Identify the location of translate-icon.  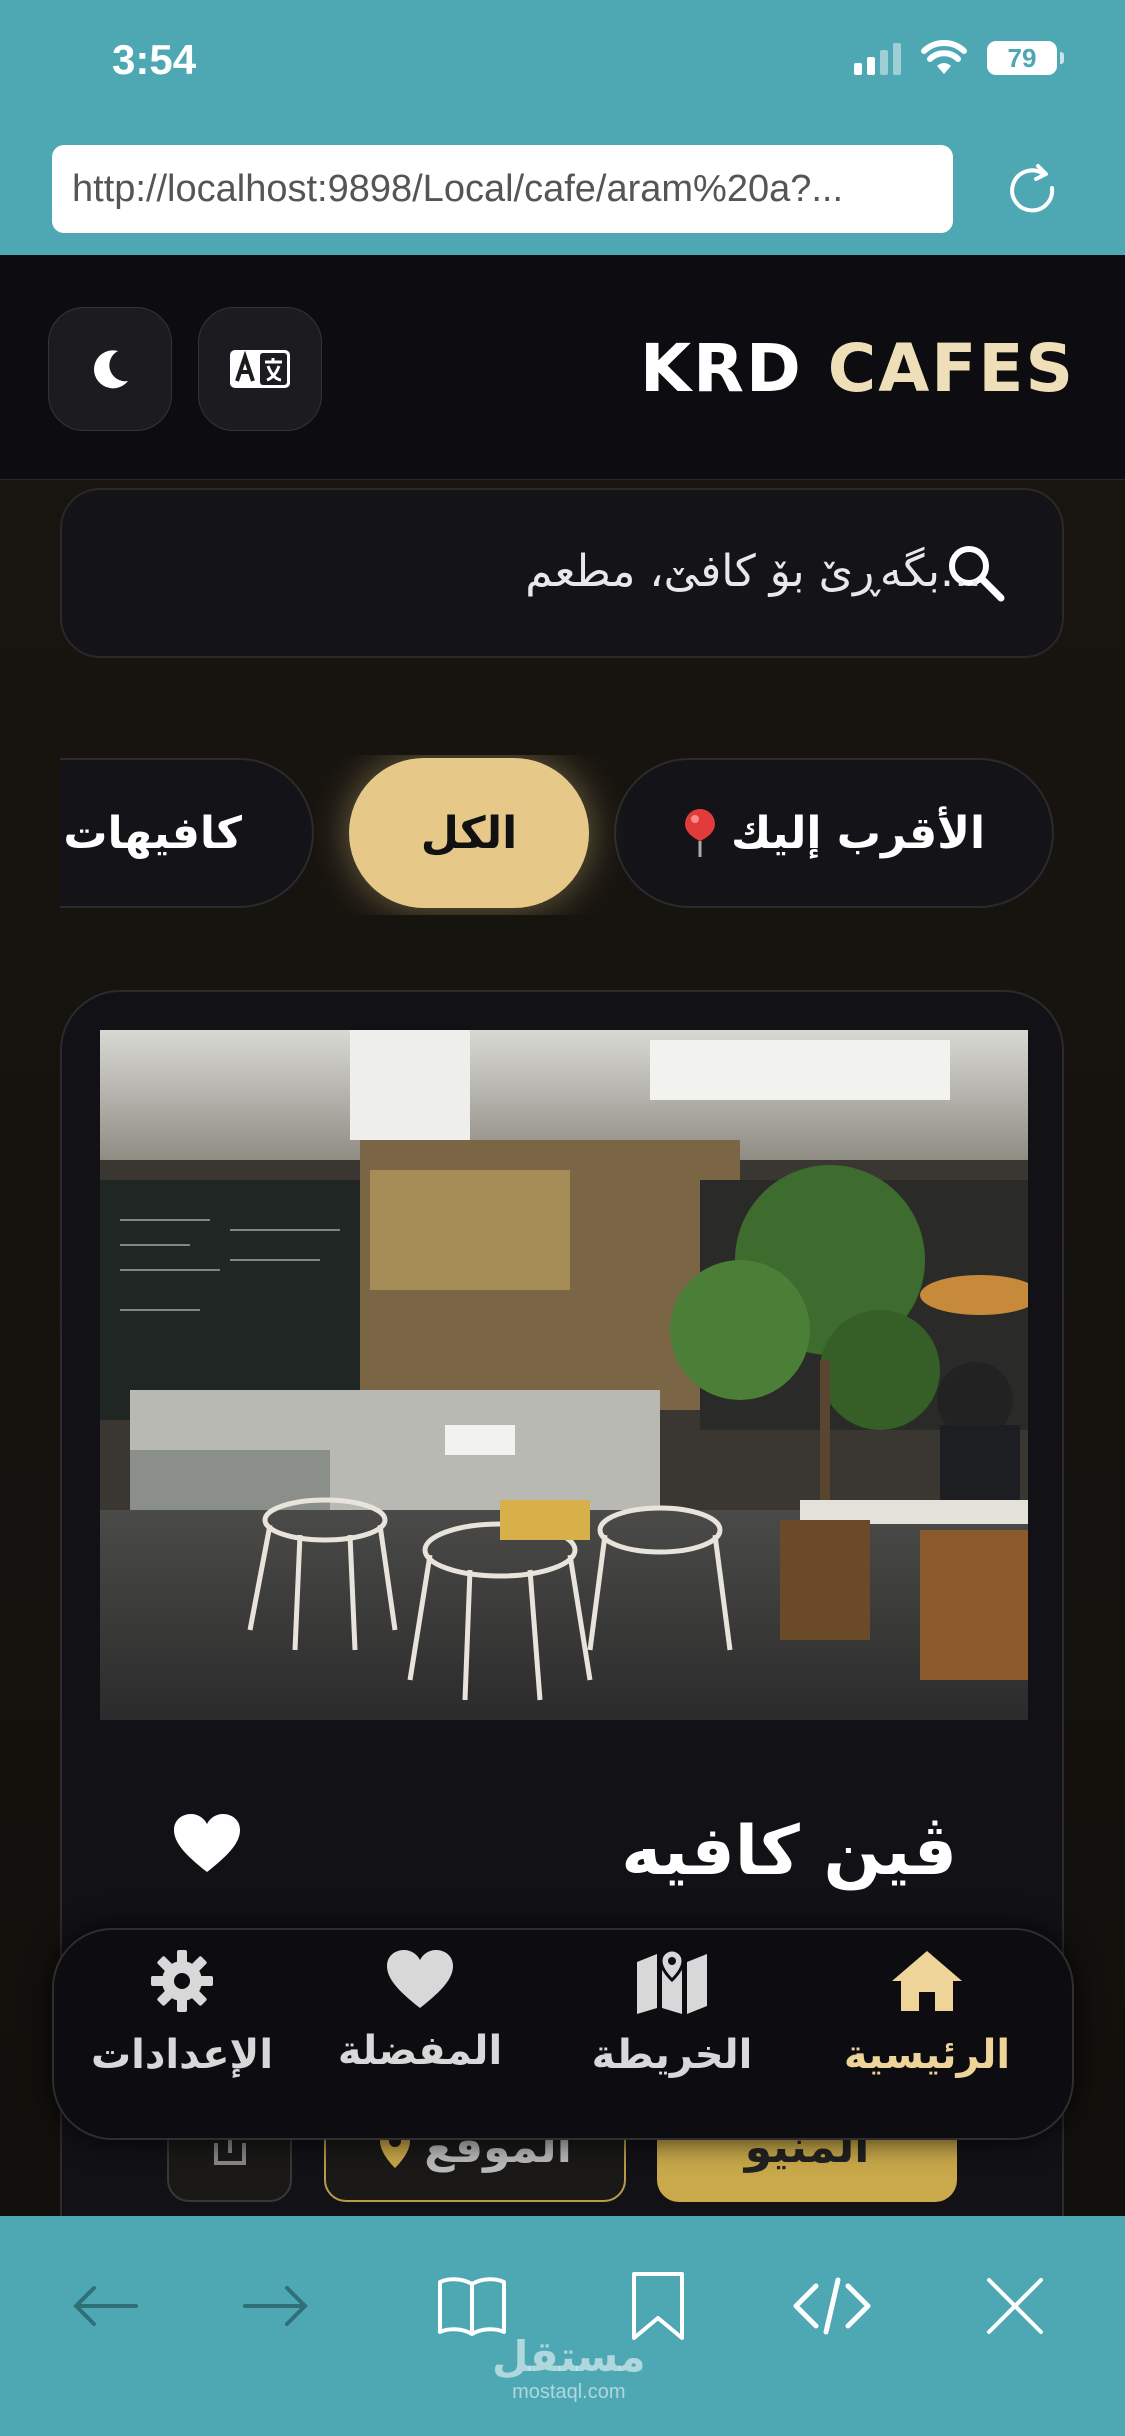
(260, 369).